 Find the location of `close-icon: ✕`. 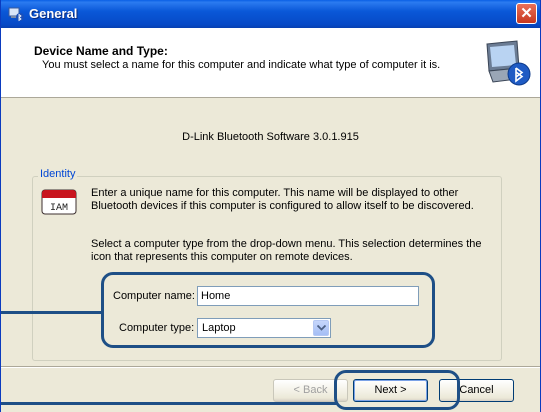

close-icon: ✕ is located at coordinates (526, 13).